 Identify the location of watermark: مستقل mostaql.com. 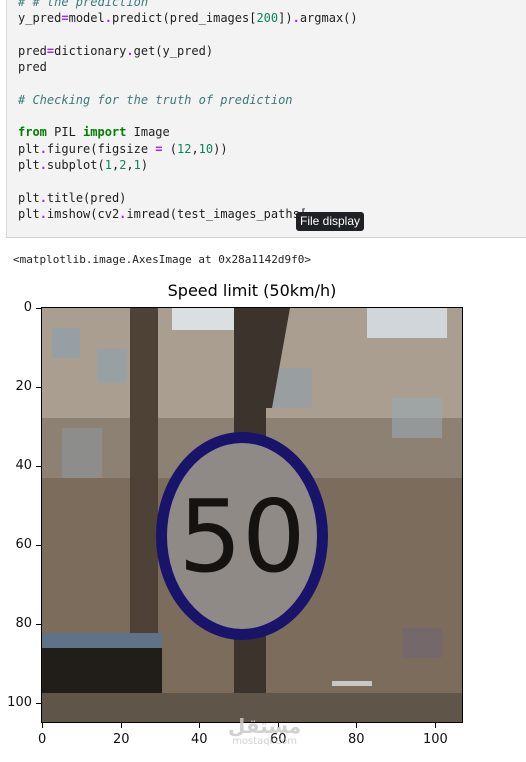
(264, 731).